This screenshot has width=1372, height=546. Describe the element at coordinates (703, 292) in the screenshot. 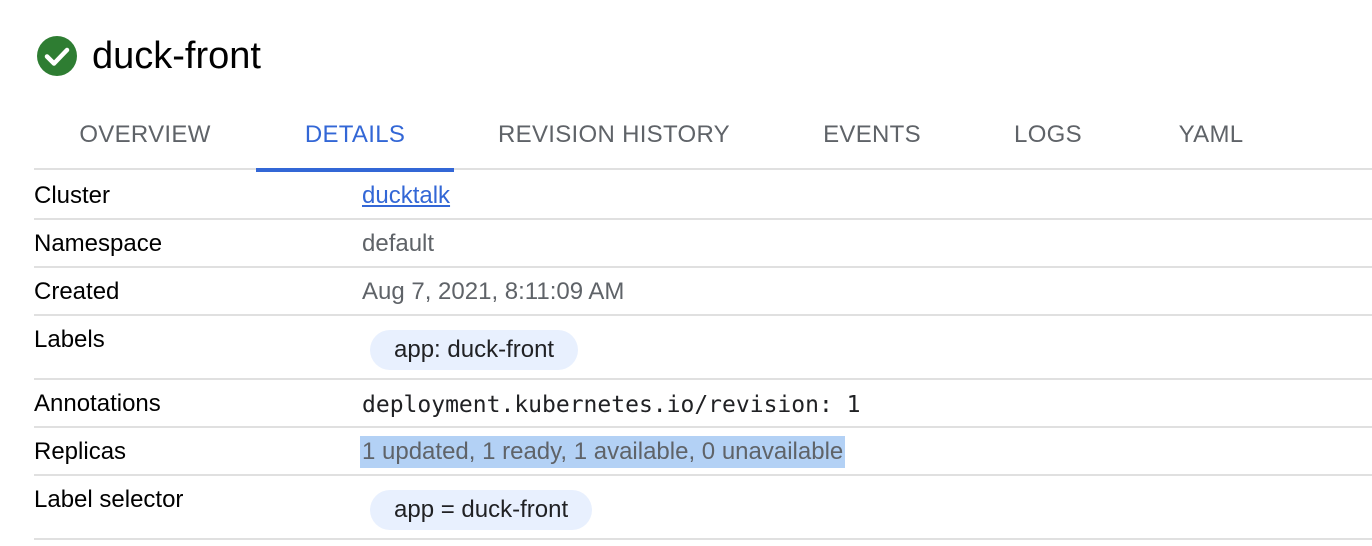

I see `row-created: Created Aug 7, 2021, 8:11:09 AM` at that location.